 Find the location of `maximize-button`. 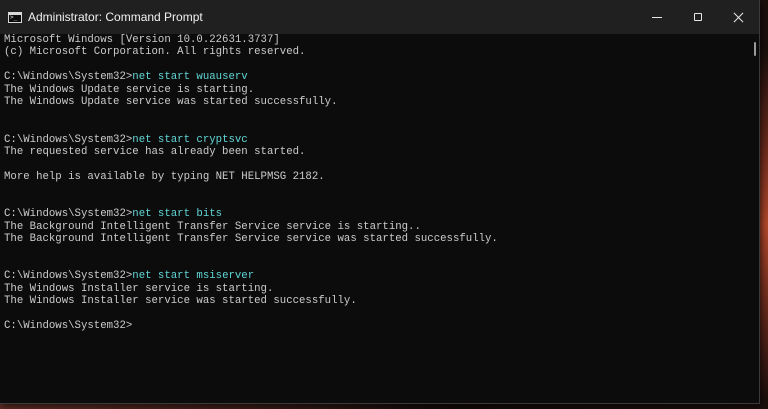

maximize-button is located at coordinates (697, 17).